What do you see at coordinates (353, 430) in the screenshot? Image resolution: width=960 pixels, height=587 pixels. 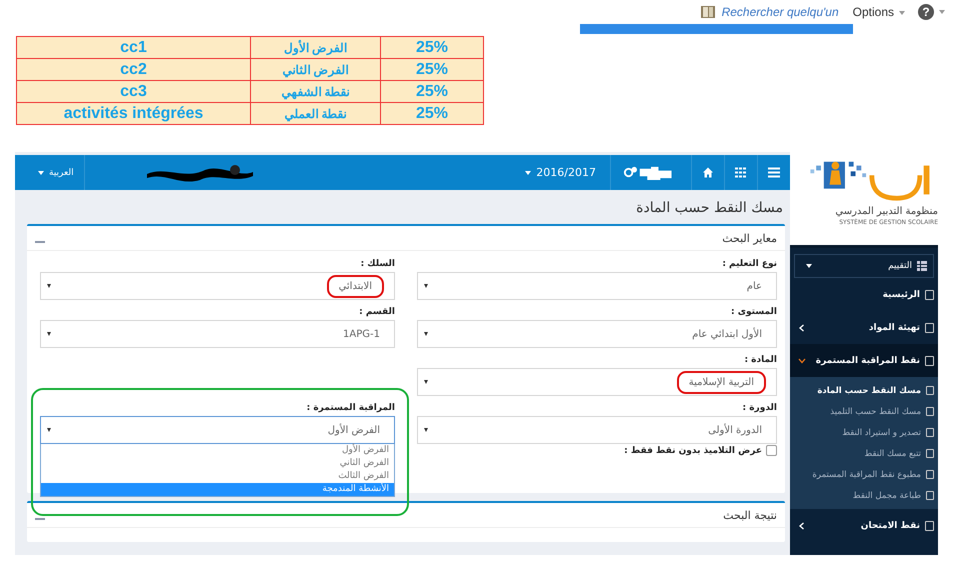 I see `select-value: الفرض الأول` at bounding box center [353, 430].